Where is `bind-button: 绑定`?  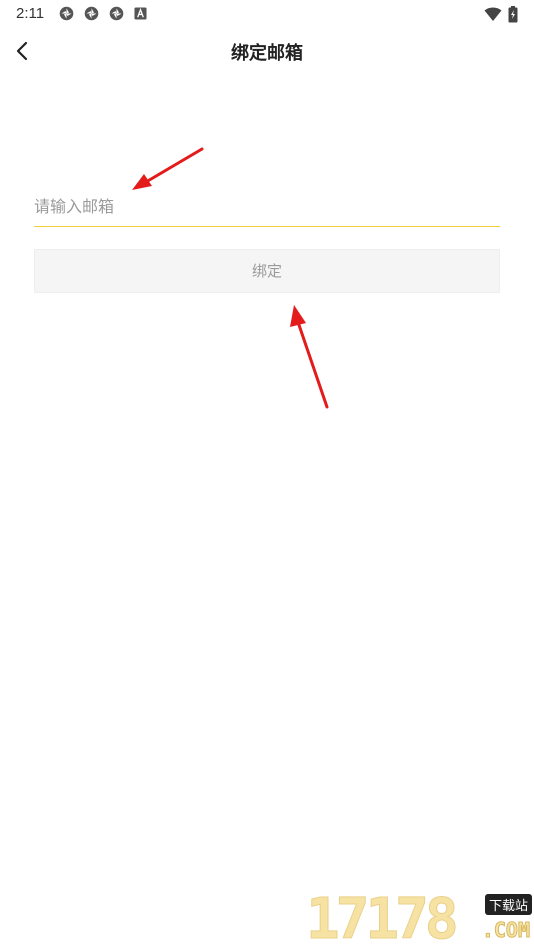
bind-button: 绑定 is located at coordinates (267, 271).